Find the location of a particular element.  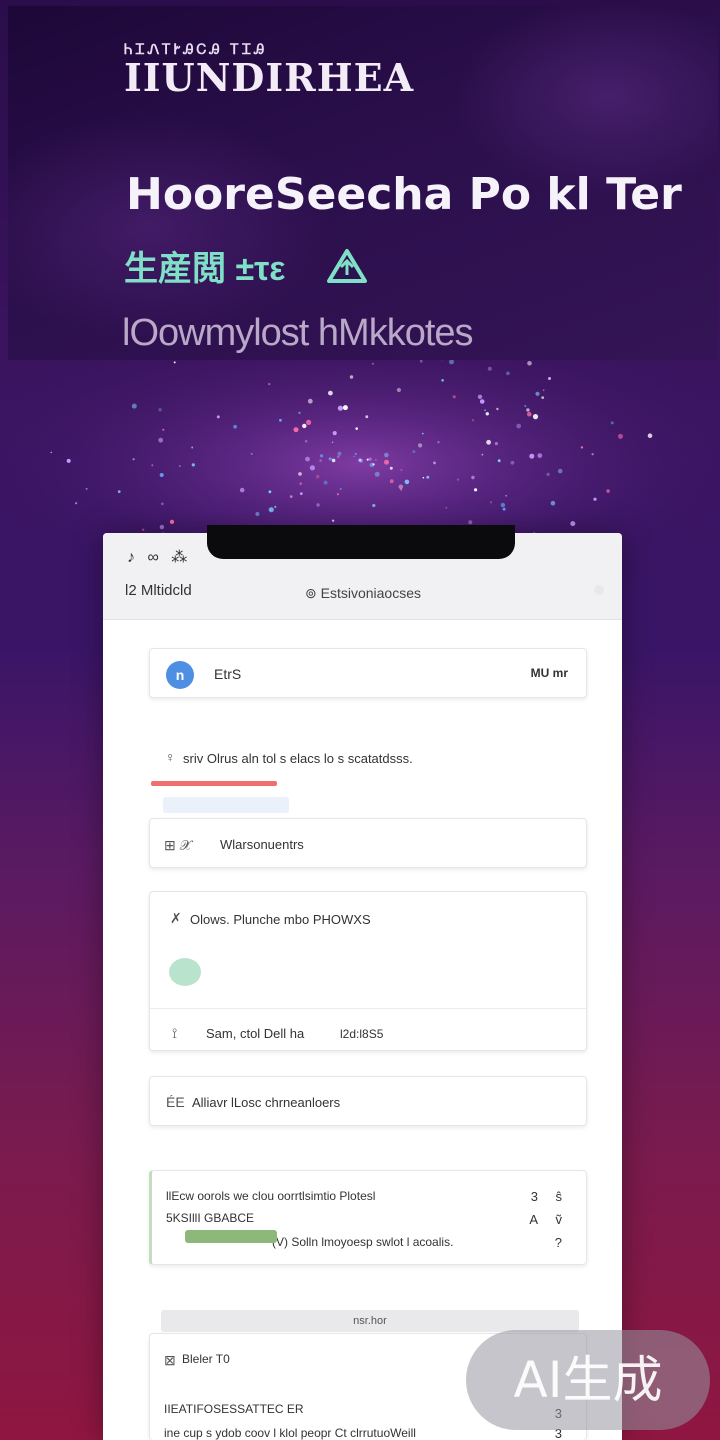

detail-side-mark-1: ŝ is located at coordinates (559, 1196).